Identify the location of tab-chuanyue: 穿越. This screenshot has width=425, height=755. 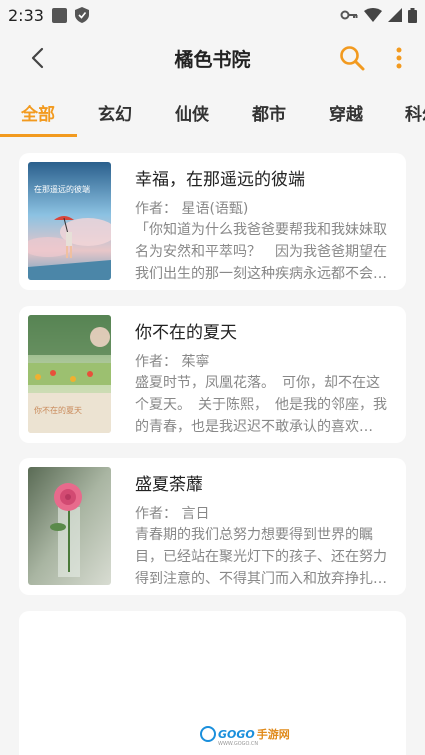
(346, 112).